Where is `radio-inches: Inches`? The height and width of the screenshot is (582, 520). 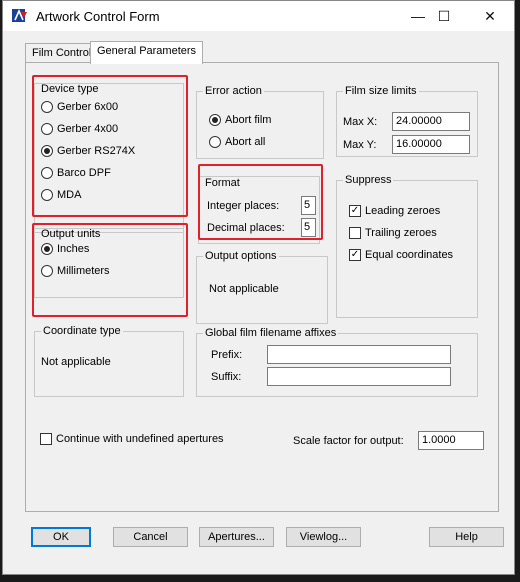 radio-inches: Inches is located at coordinates (65, 249).